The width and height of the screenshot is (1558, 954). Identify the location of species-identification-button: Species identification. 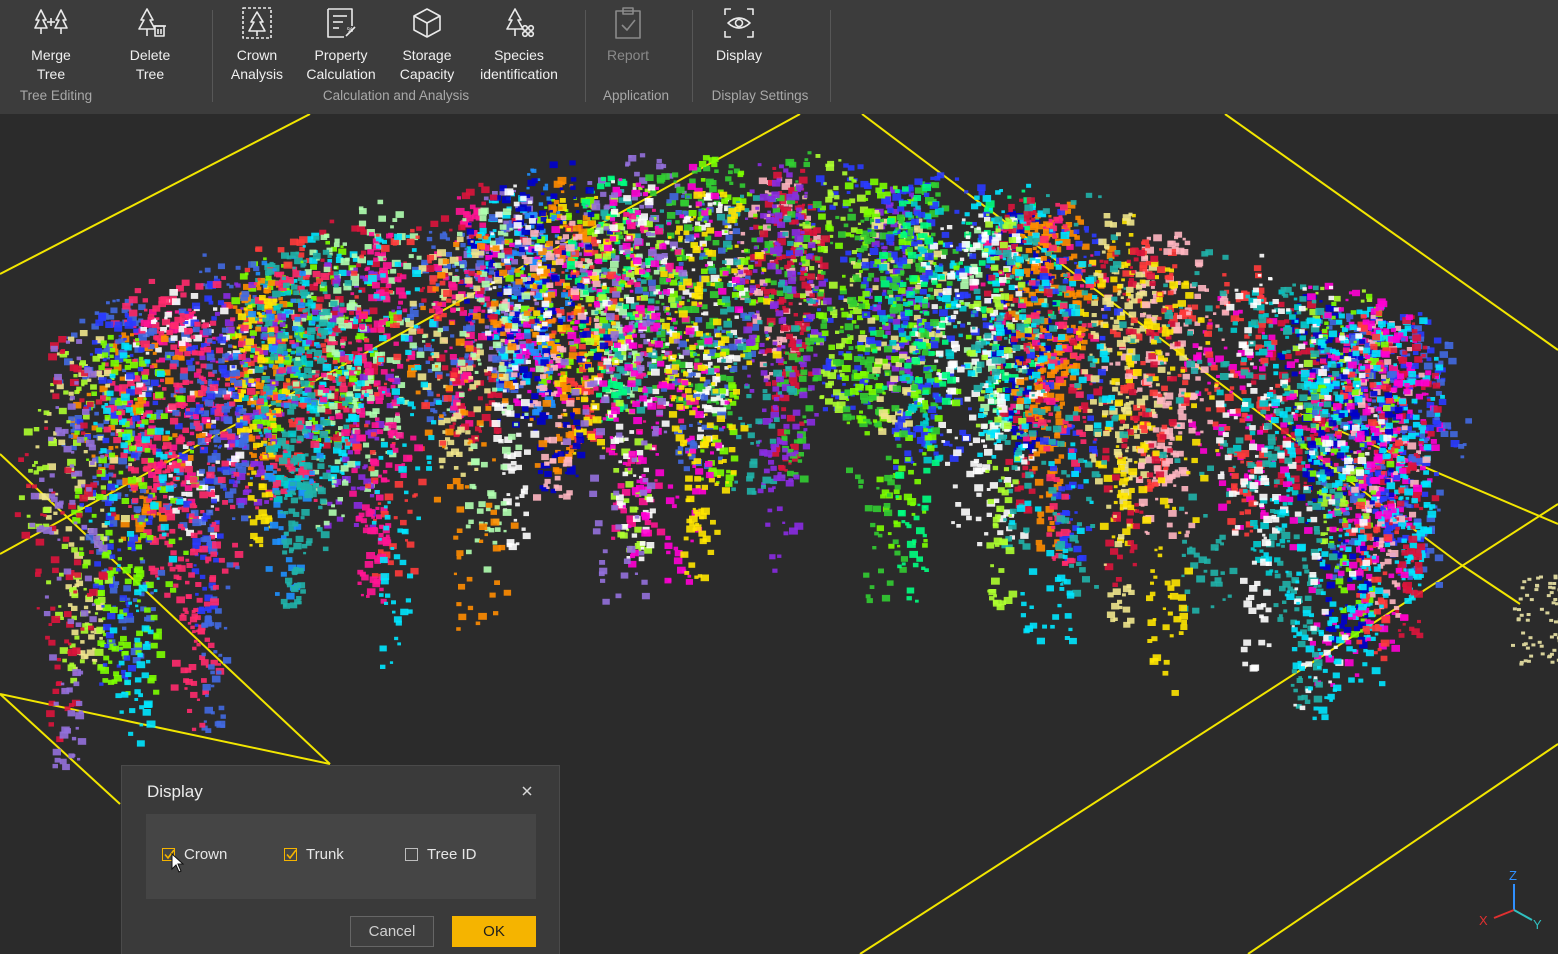
(519, 45).